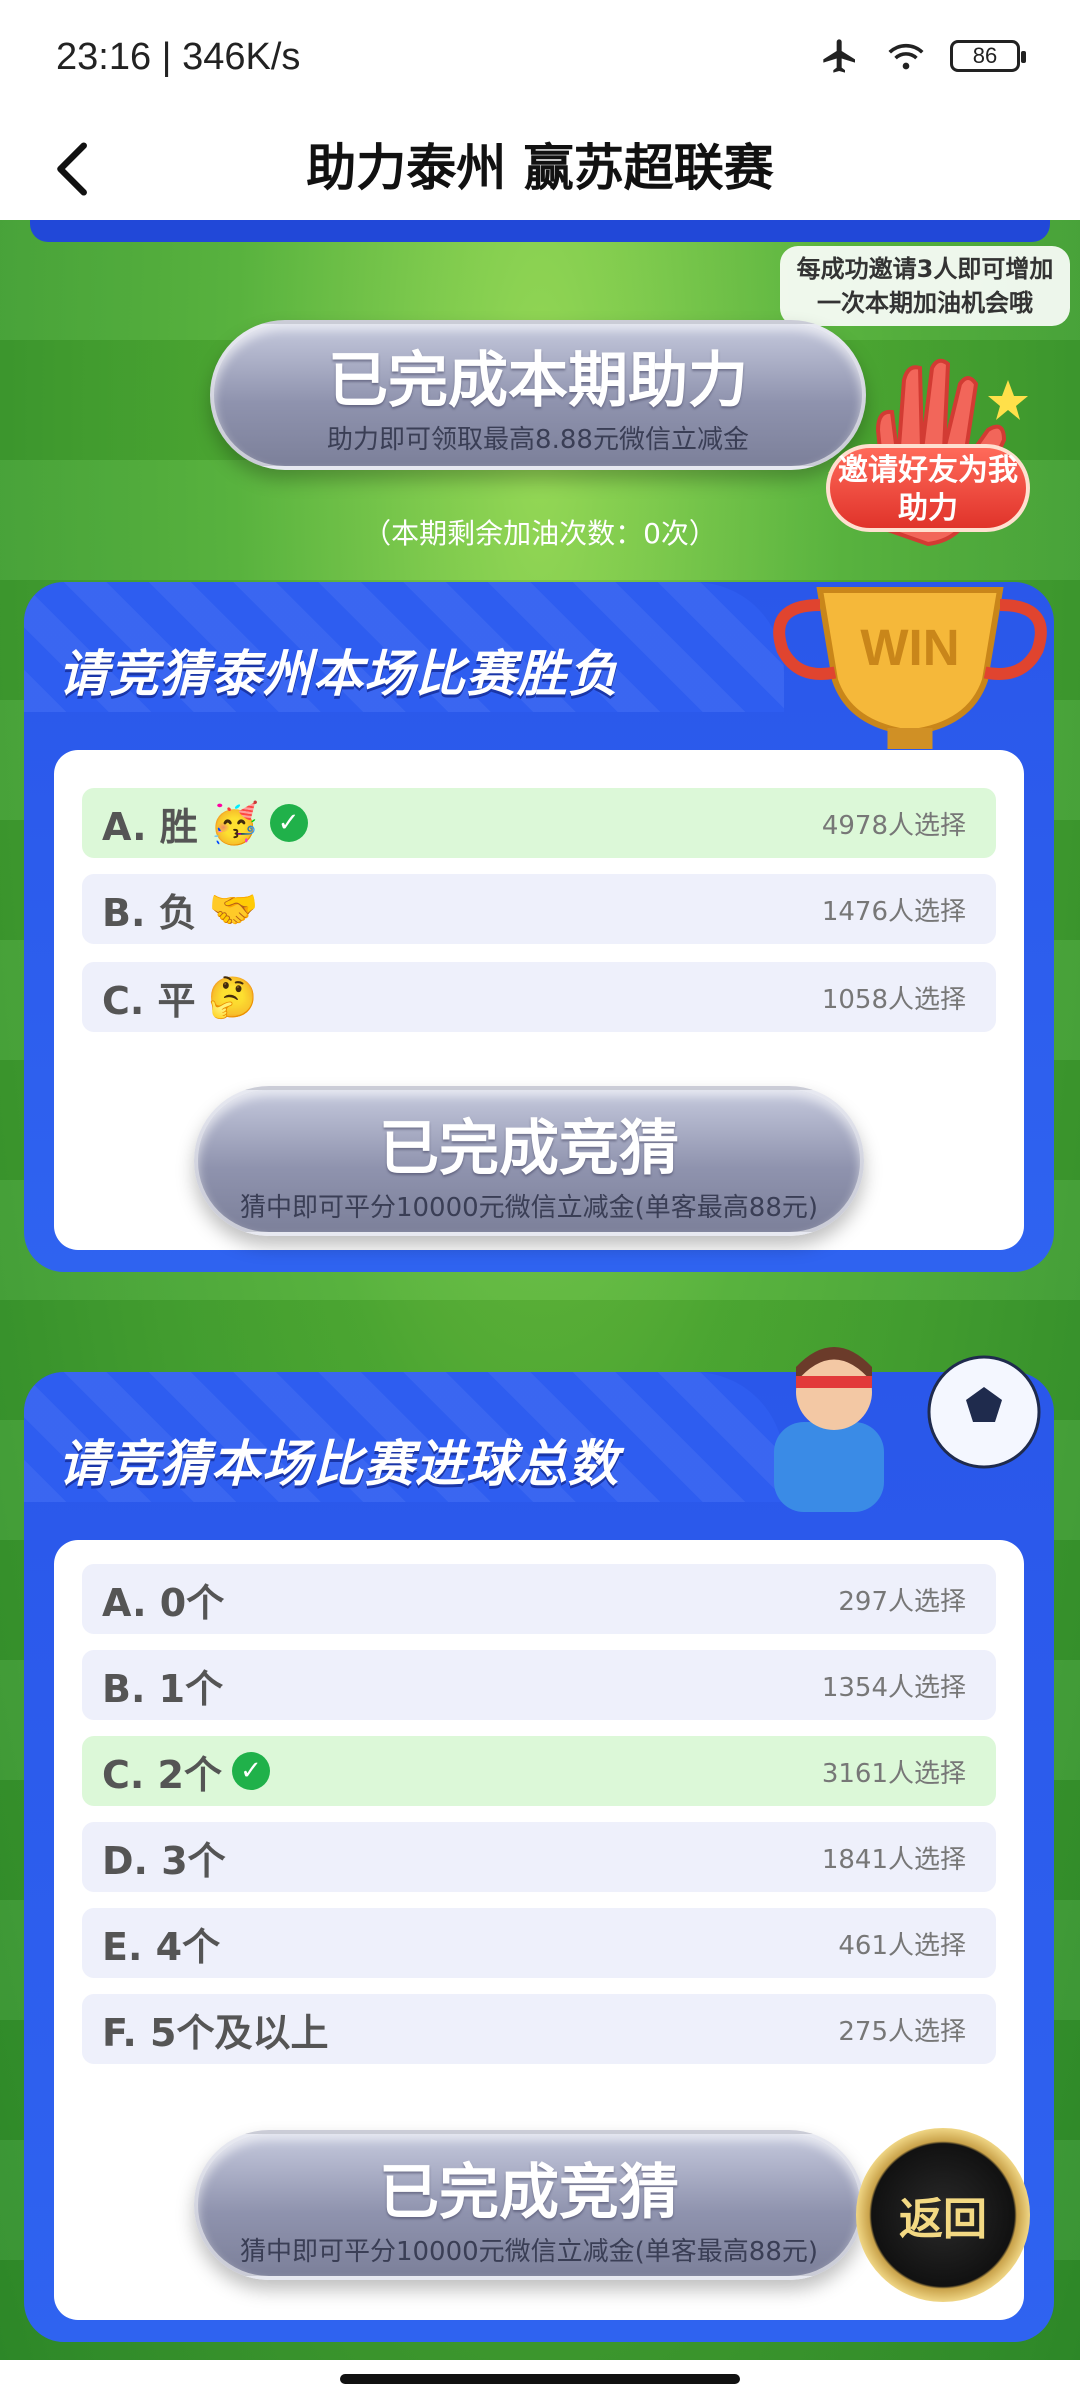 This screenshot has width=1080, height=2400. Describe the element at coordinates (149, 912) in the screenshot. I see `option-label: B. 负` at that location.